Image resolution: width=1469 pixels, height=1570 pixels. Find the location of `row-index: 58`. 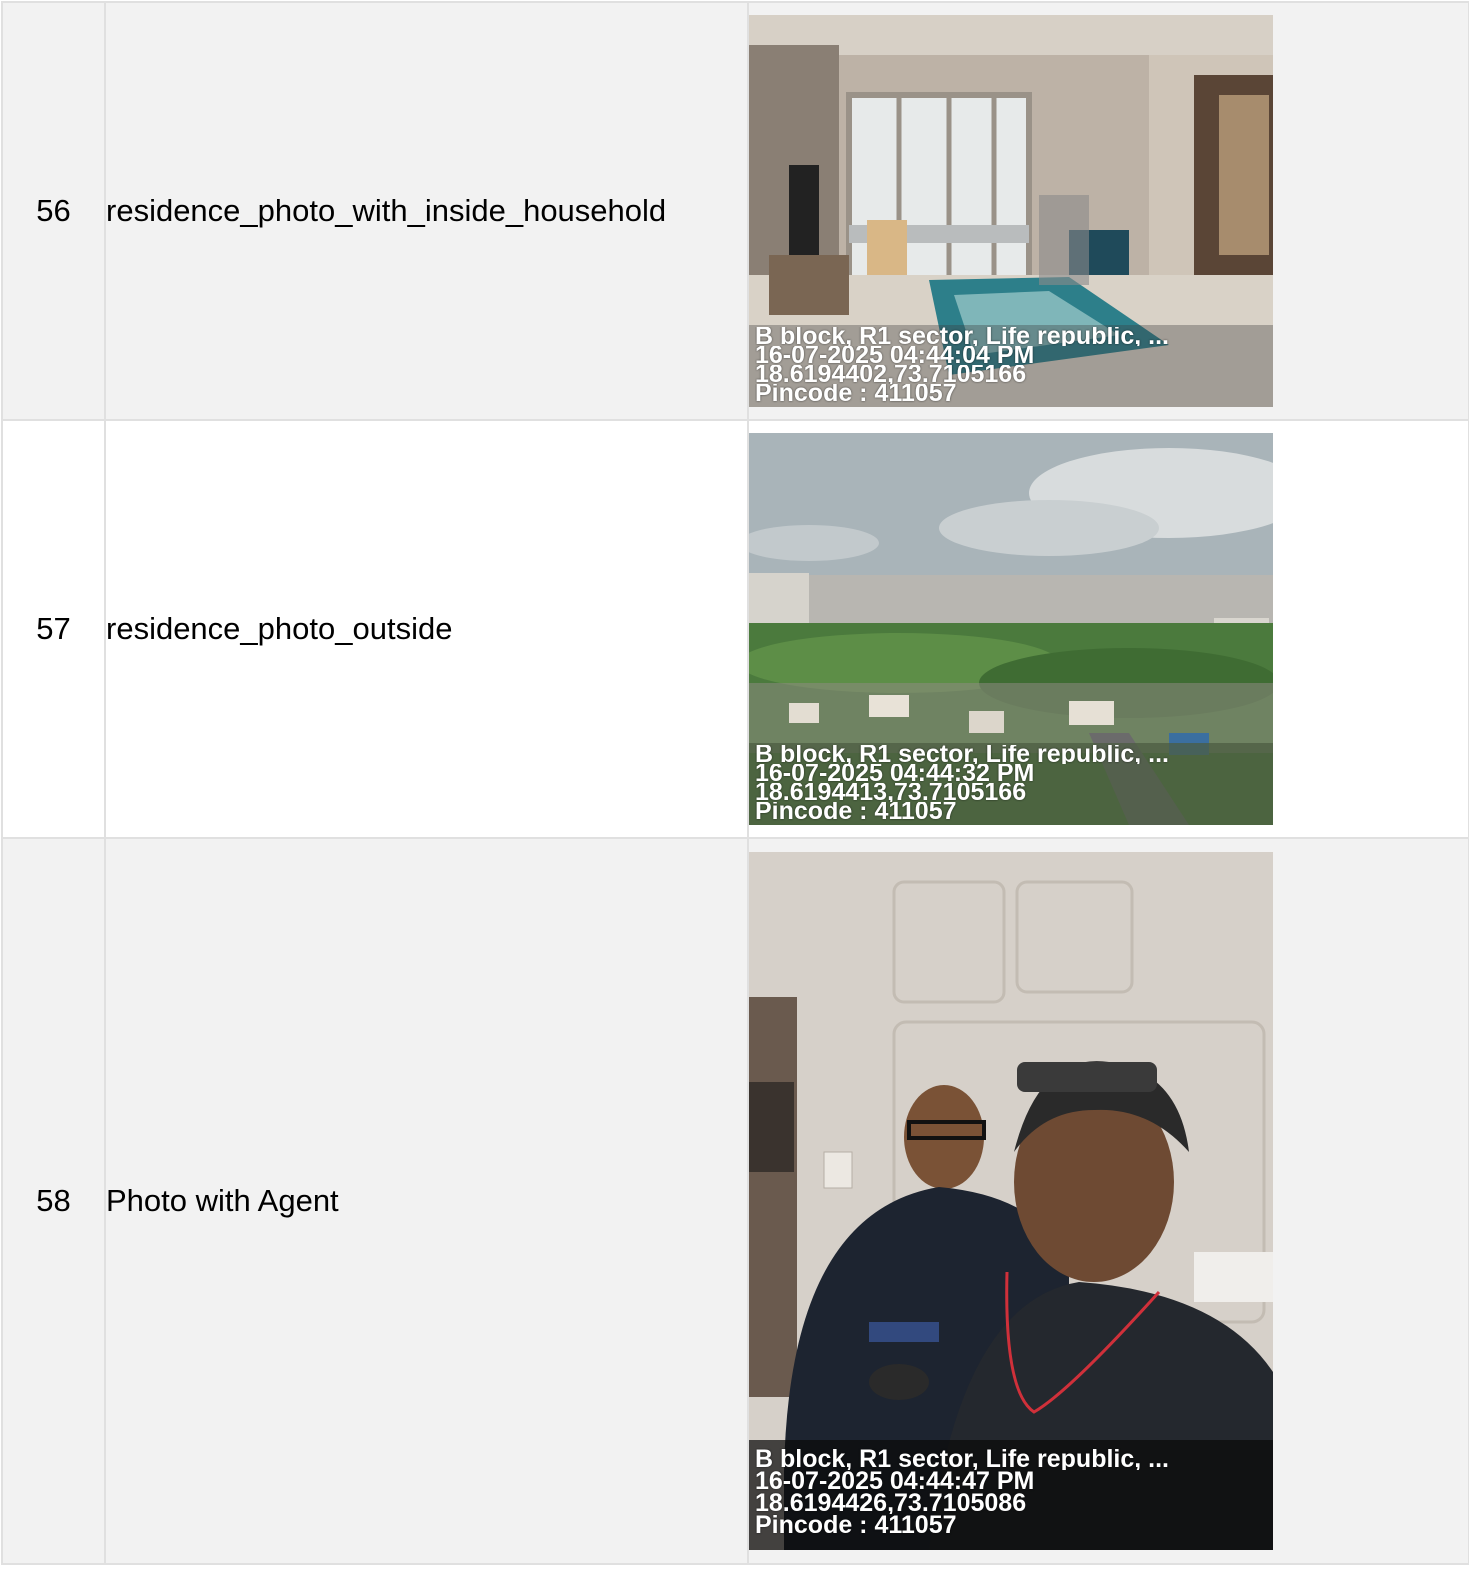

row-index: 58 is located at coordinates (53, 1201).